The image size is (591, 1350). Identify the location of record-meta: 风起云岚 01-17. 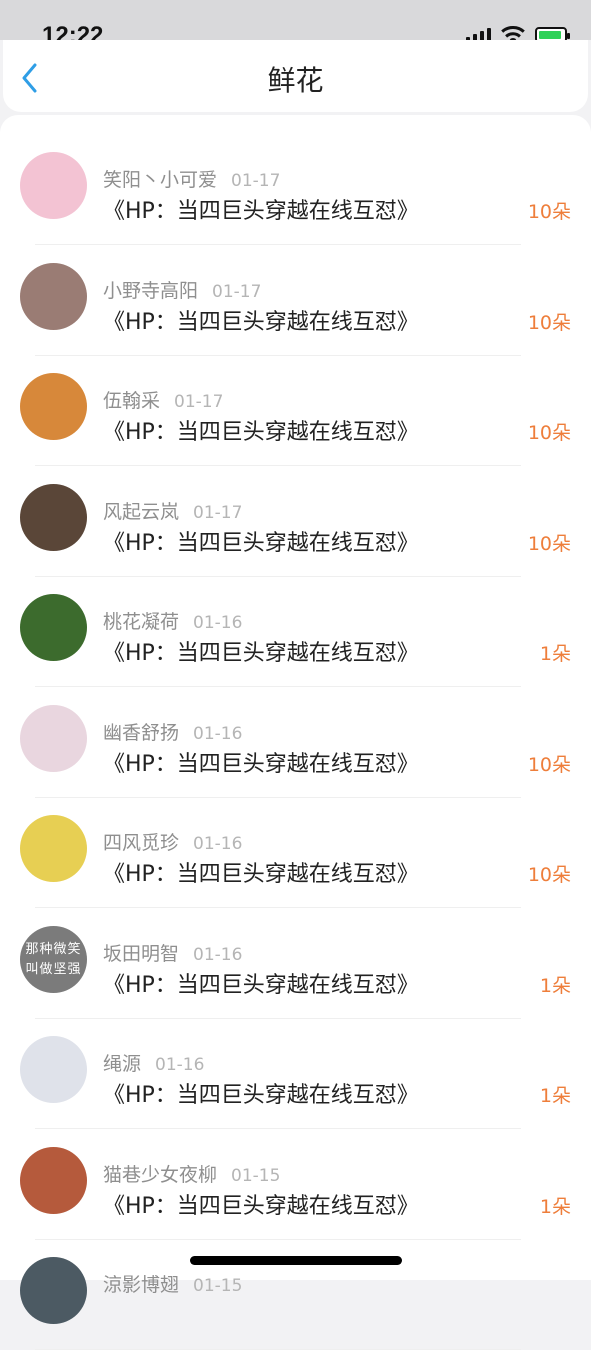
(172, 510).